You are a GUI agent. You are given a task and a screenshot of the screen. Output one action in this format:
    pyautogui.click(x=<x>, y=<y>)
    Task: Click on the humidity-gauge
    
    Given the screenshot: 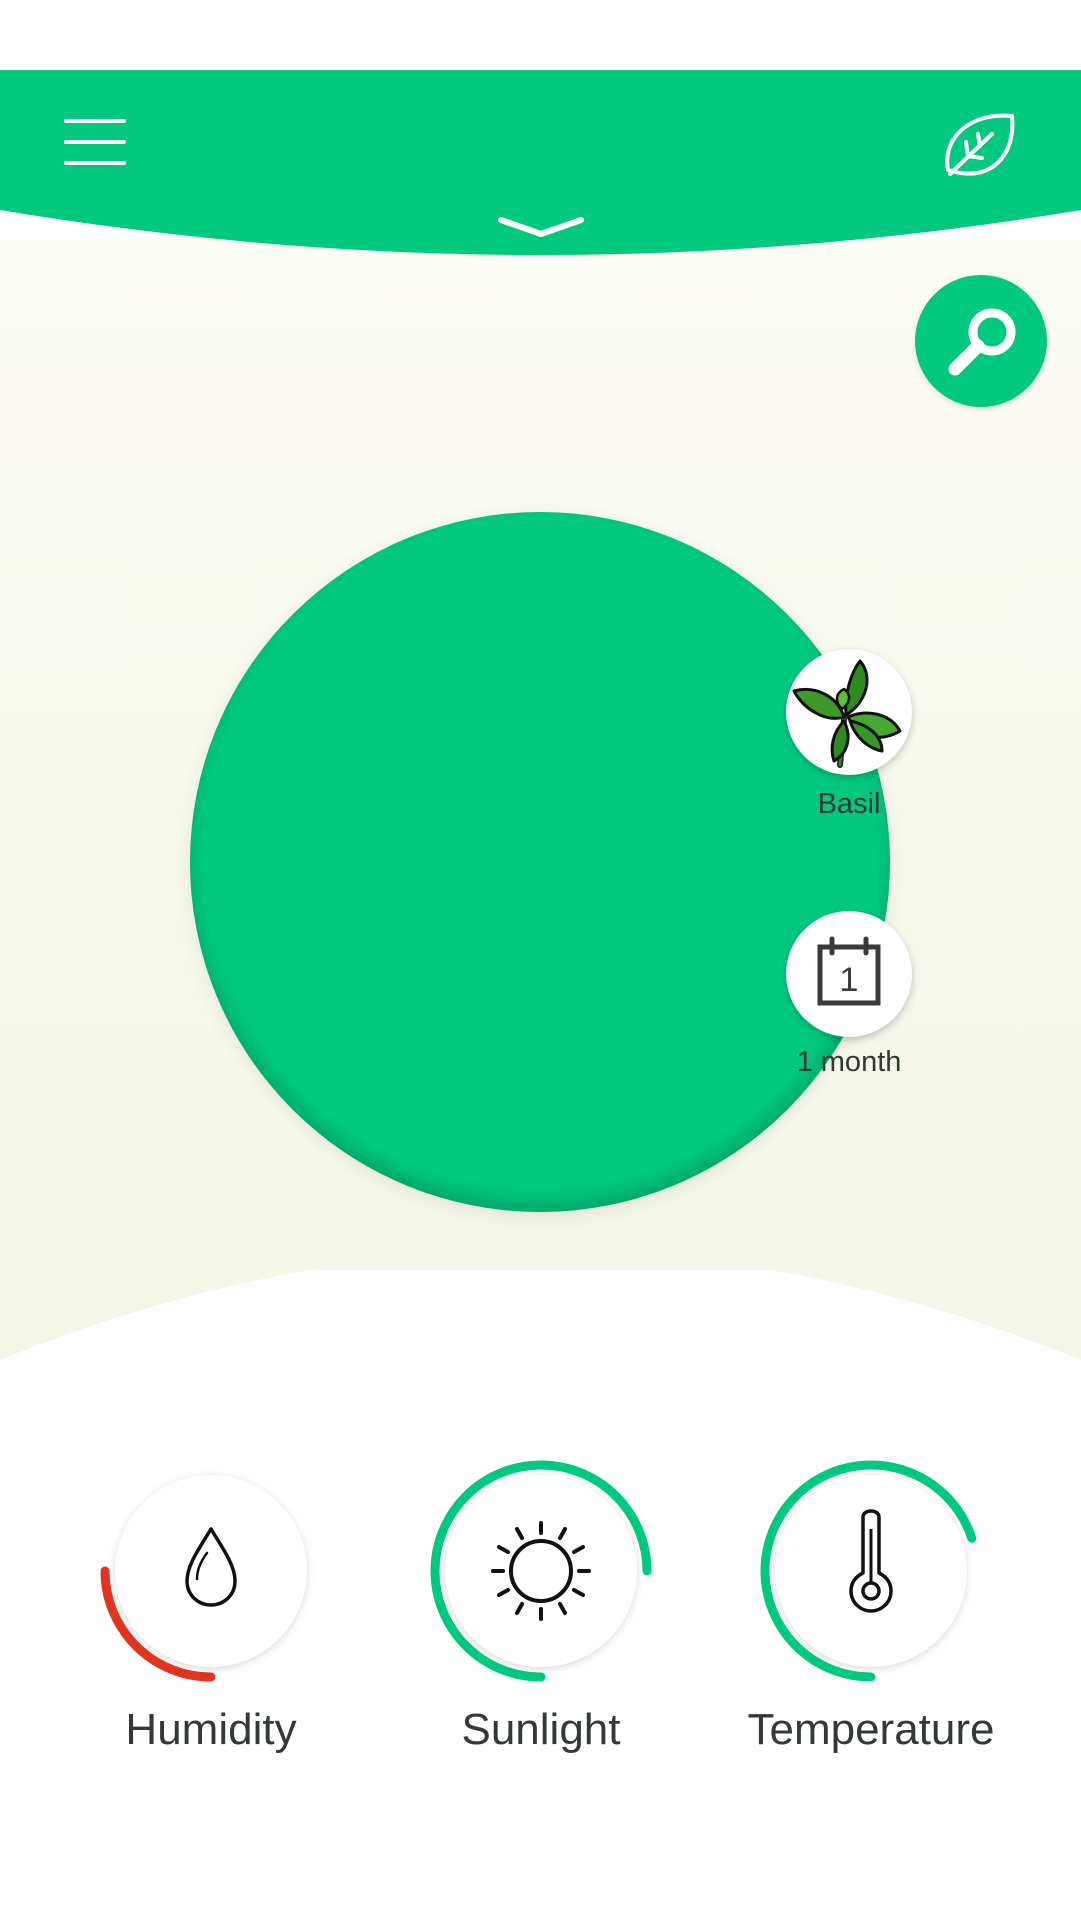 What is the action you would take?
    pyautogui.click(x=211, y=1571)
    